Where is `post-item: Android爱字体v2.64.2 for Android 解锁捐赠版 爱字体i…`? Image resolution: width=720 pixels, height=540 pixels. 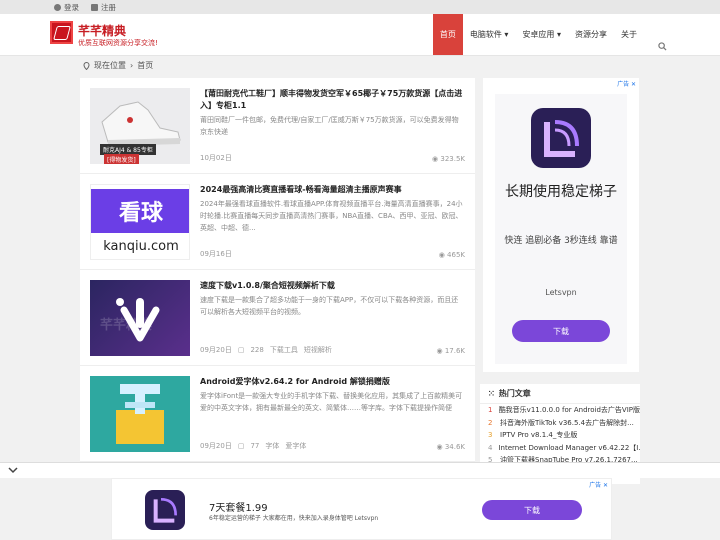 post-item: Android爱字体v2.64.2 for Android 解锁捐赠版 爱字体i… is located at coordinates (277, 414).